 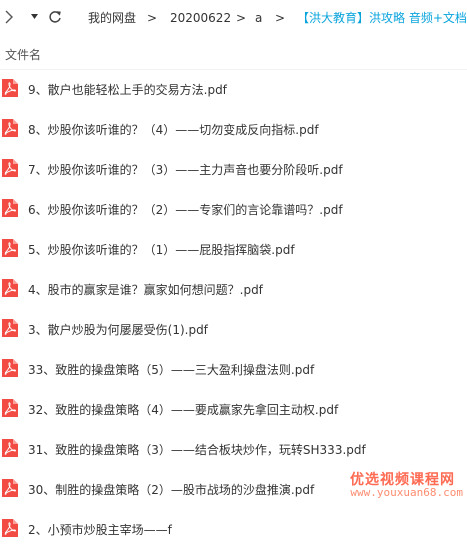 I want to click on breadcrumb-item-root: 我的网盘, so click(x=112, y=18).